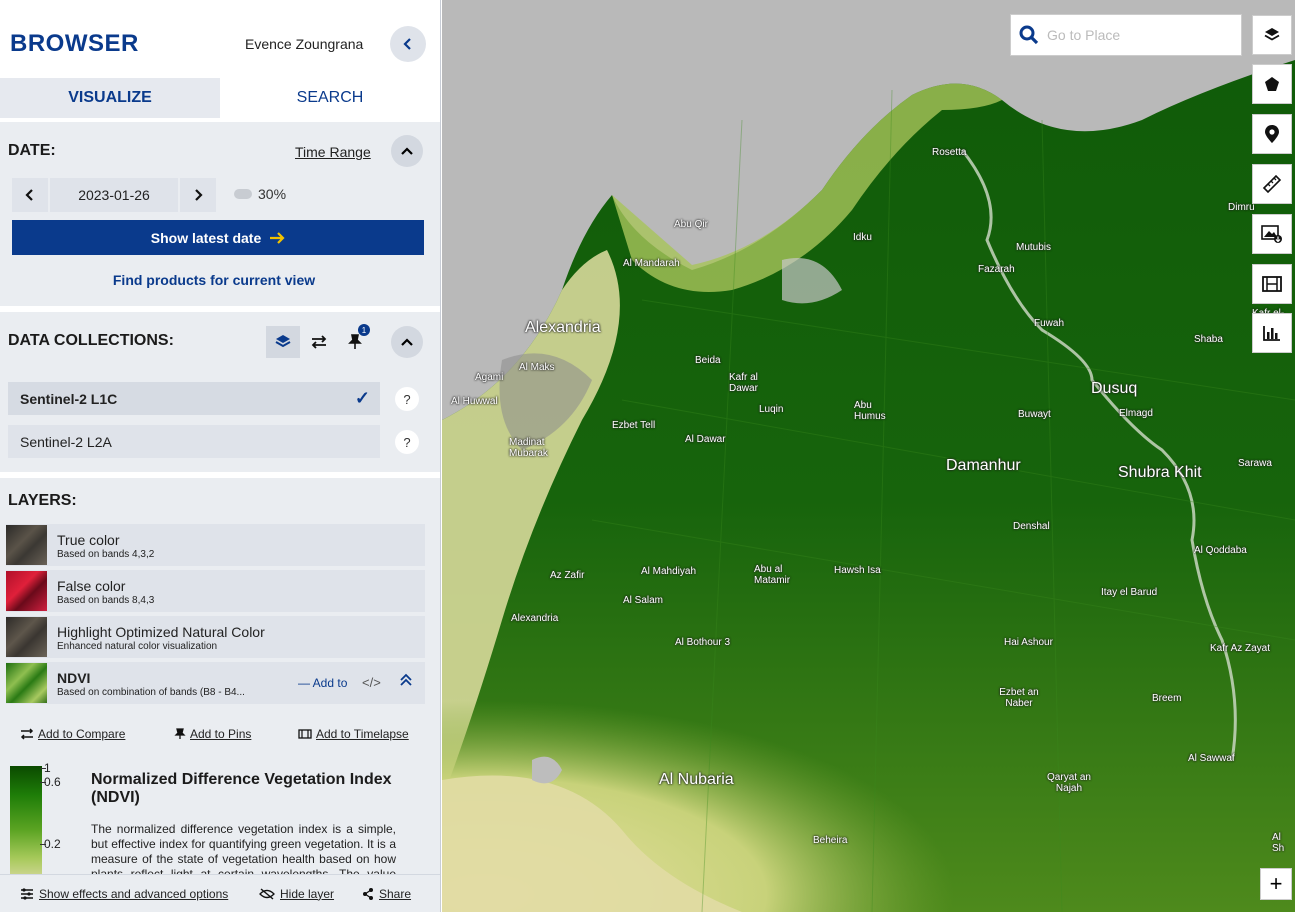 This screenshot has width=1295, height=912. I want to click on collection-sentinel-2-l1c: Sentinel-2 L1C ✓, so click(194, 398).